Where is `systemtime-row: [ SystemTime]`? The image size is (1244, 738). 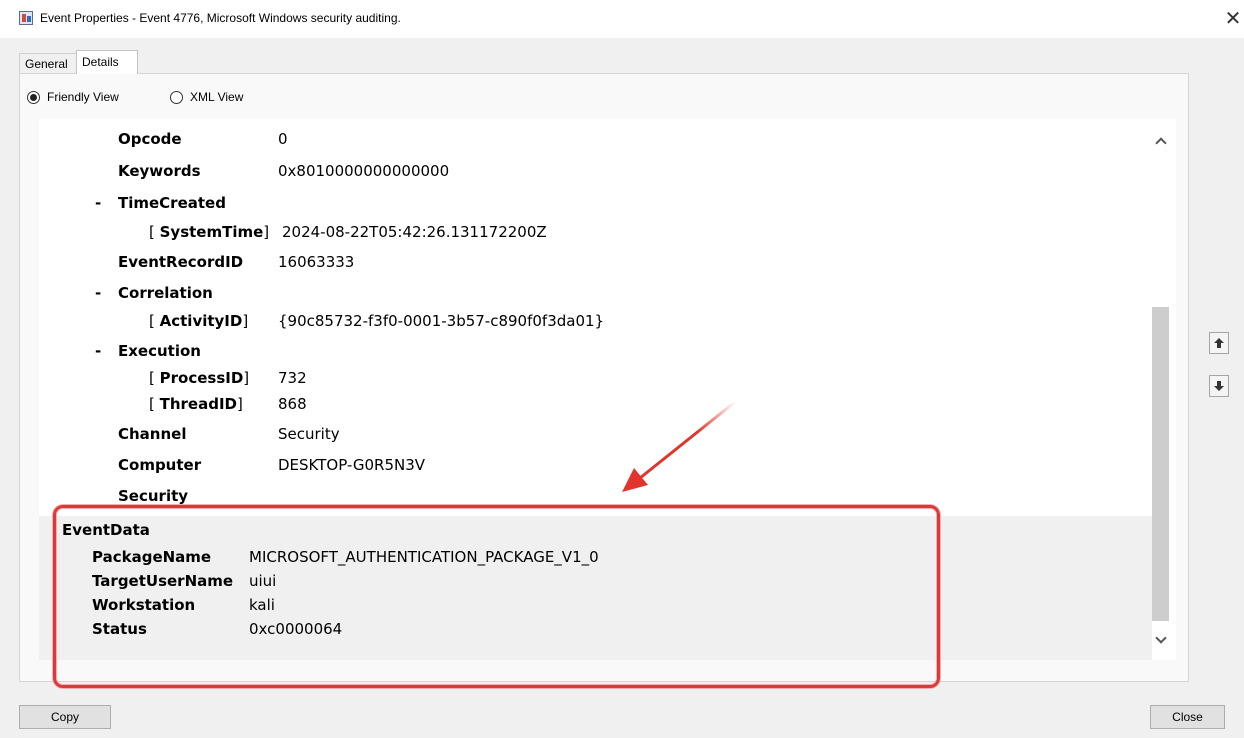 systemtime-row: [ SystemTime] is located at coordinates (209, 232).